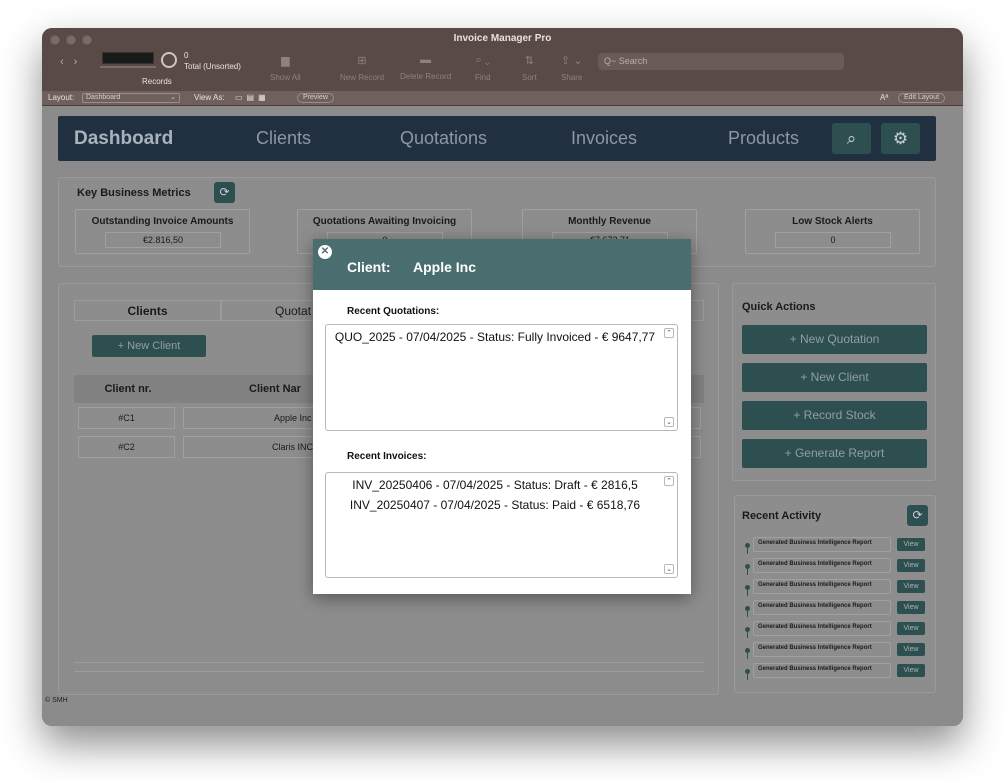 This screenshot has width=1005, height=781. What do you see at coordinates (884, 97) in the screenshot?
I see `text-format-icon: Aª` at bounding box center [884, 97].